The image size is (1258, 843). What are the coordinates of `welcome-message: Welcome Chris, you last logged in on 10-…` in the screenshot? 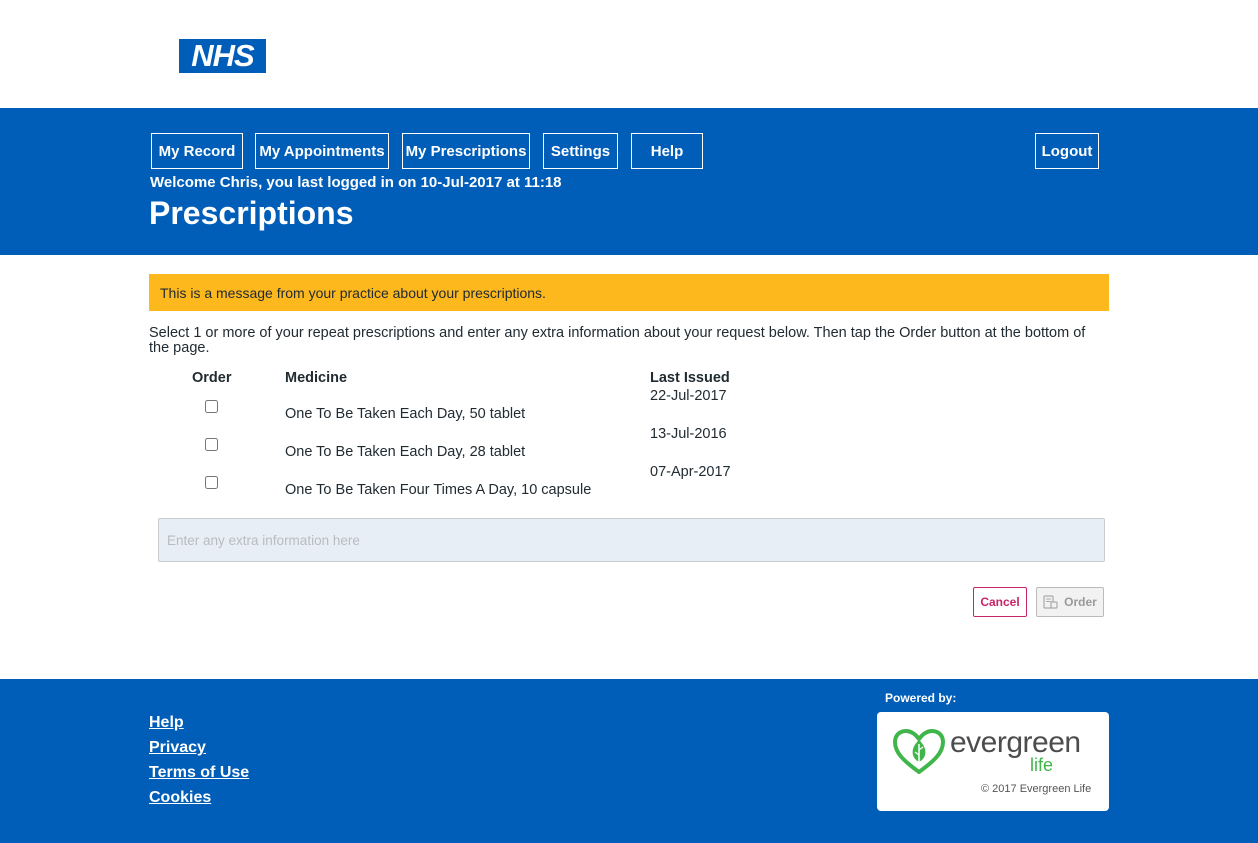 It's located at (356, 182).